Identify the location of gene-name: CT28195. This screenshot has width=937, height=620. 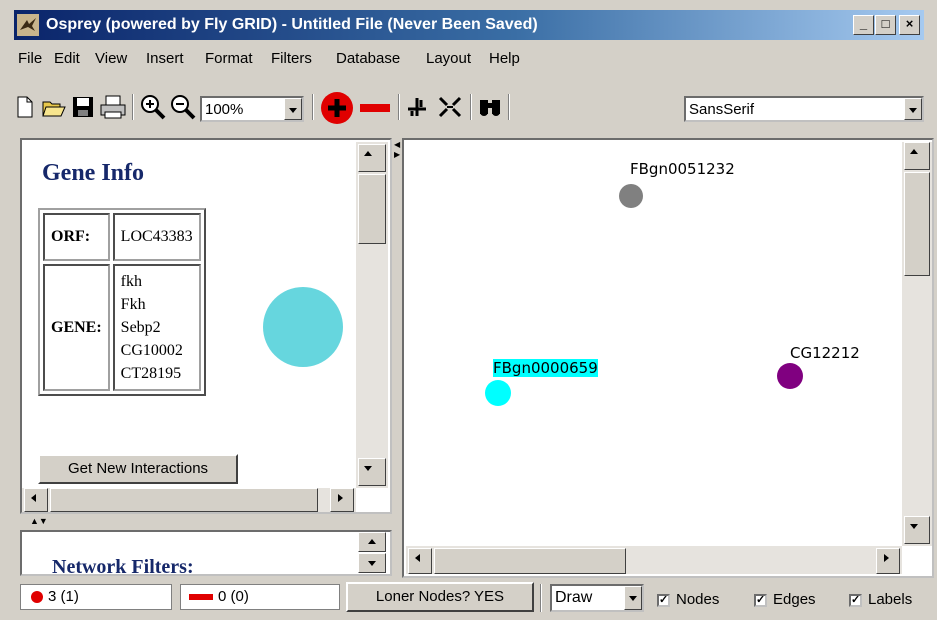
(151, 373).